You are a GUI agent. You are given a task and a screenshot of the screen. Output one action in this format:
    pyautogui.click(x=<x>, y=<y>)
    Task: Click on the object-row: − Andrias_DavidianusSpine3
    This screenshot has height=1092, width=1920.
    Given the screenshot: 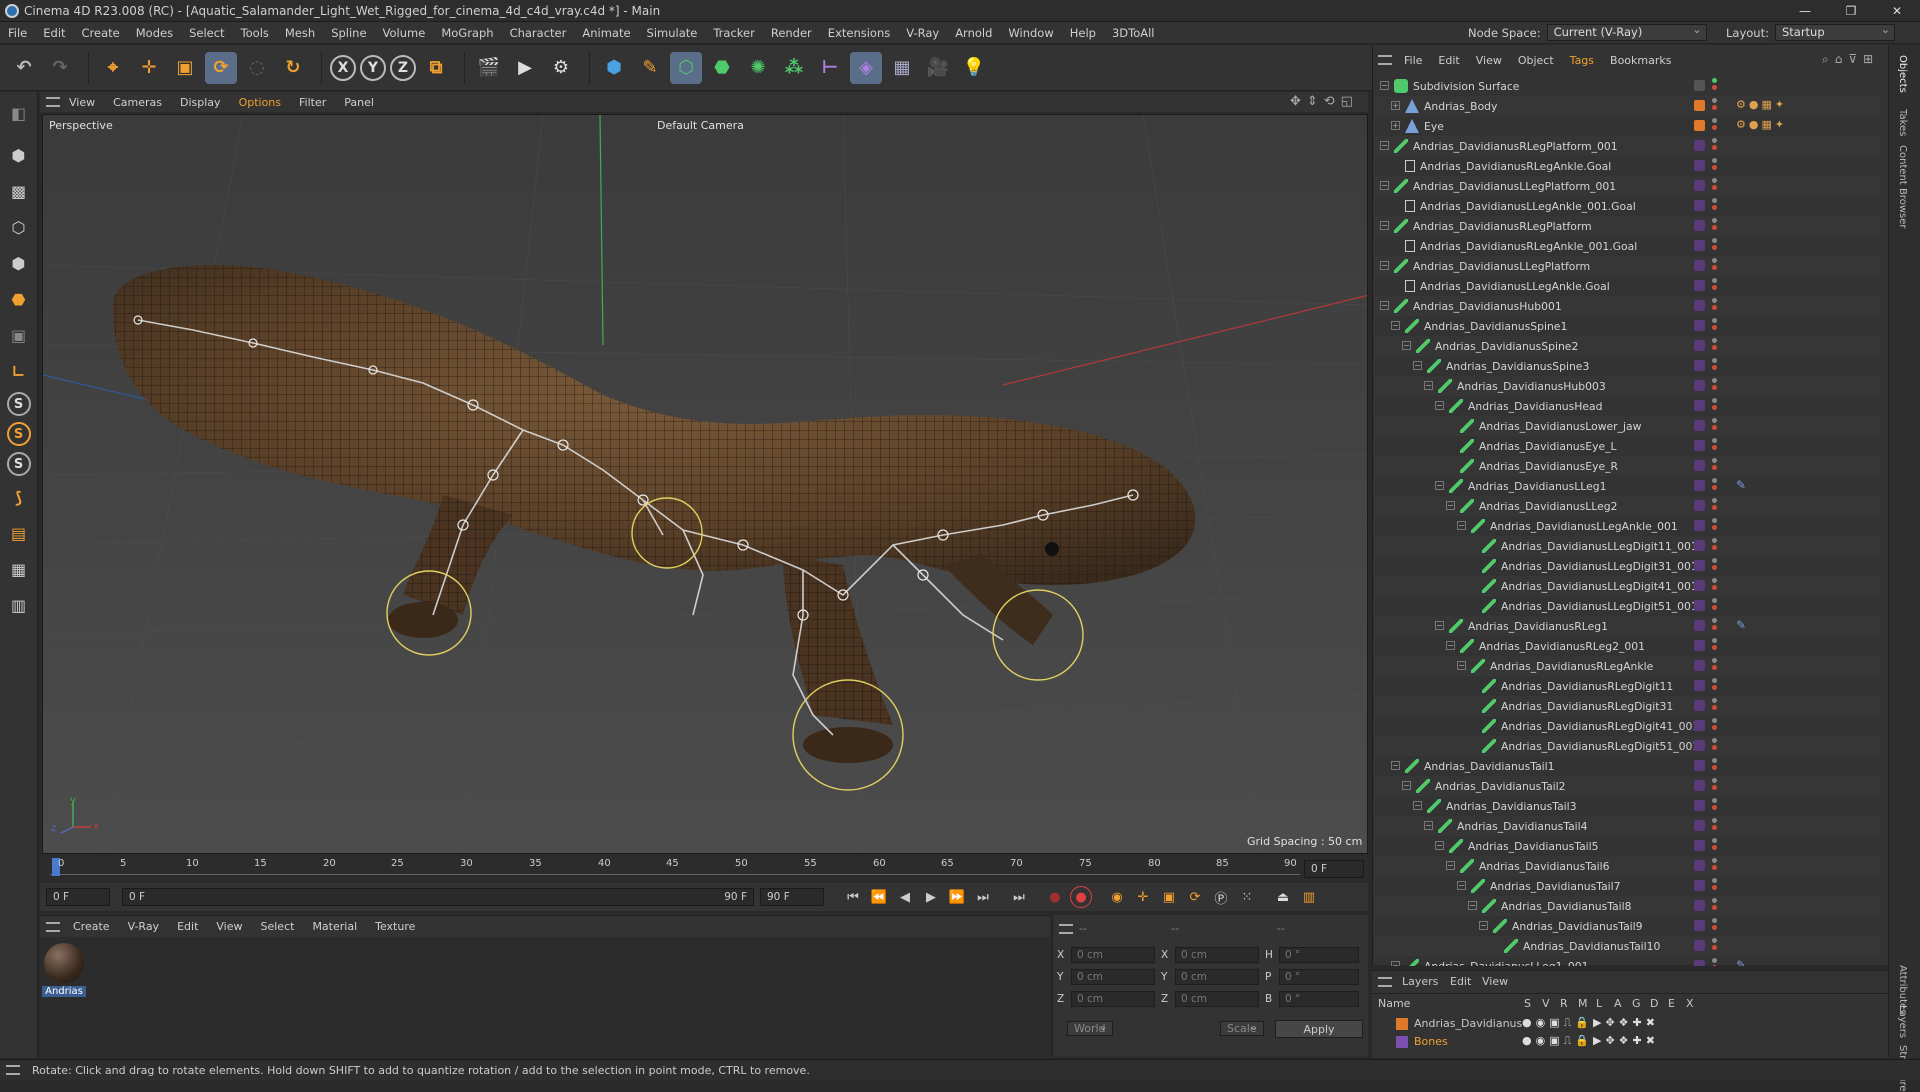 What is the action you would take?
    pyautogui.click(x=1627, y=366)
    